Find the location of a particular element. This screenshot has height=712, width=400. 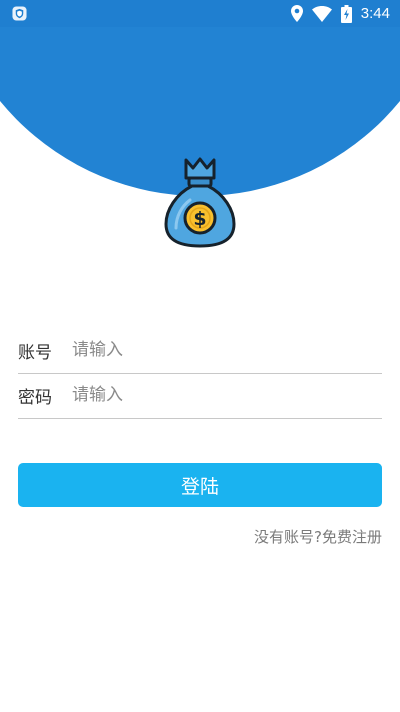

password-field: 密码 is located at coordinates (200, 395).